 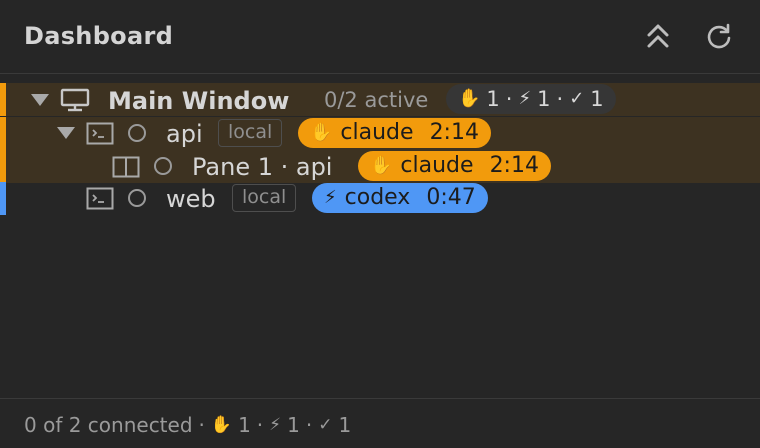 I want to click on refresh-icon, so click(x=719, y=36).